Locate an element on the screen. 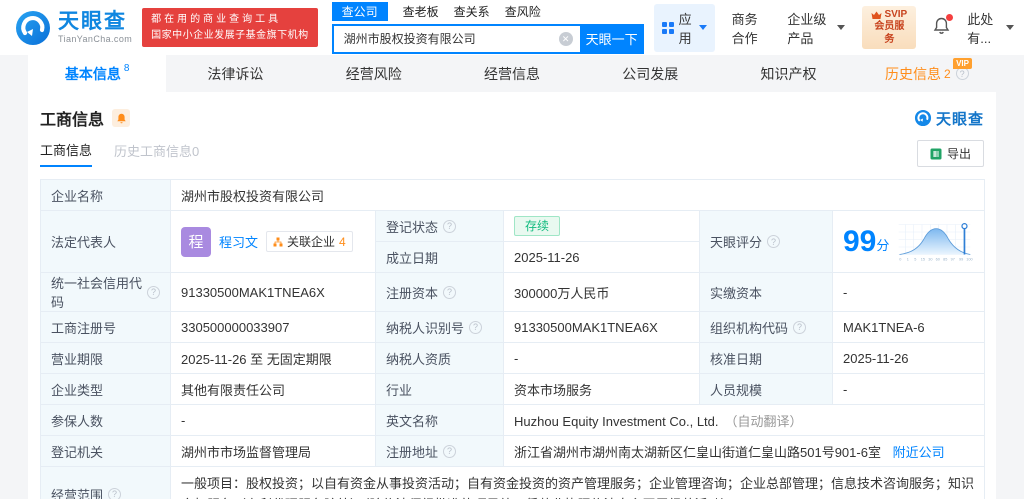 The width and height of the screenshot is (1024, 499). taxpayer-id-label: 纳税人识别号 ? is located at coordinates (439, 327).